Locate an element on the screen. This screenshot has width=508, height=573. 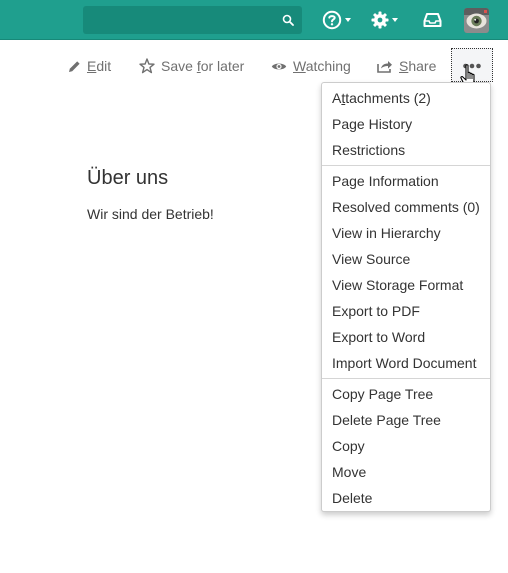
menu-item-resolved-comments: Resolved comments (0) is located at coordinates (406, 207).